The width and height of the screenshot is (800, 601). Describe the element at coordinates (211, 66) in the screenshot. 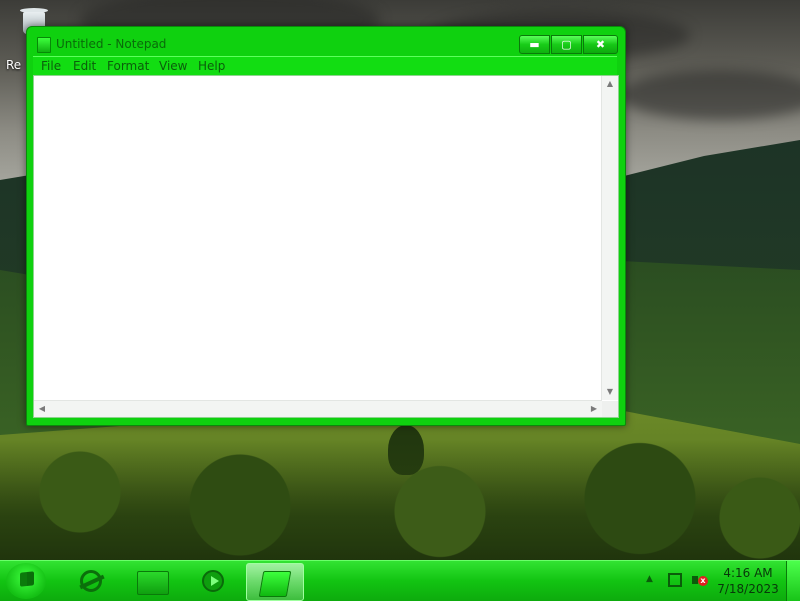

I see `menu-help: Help` at that location.